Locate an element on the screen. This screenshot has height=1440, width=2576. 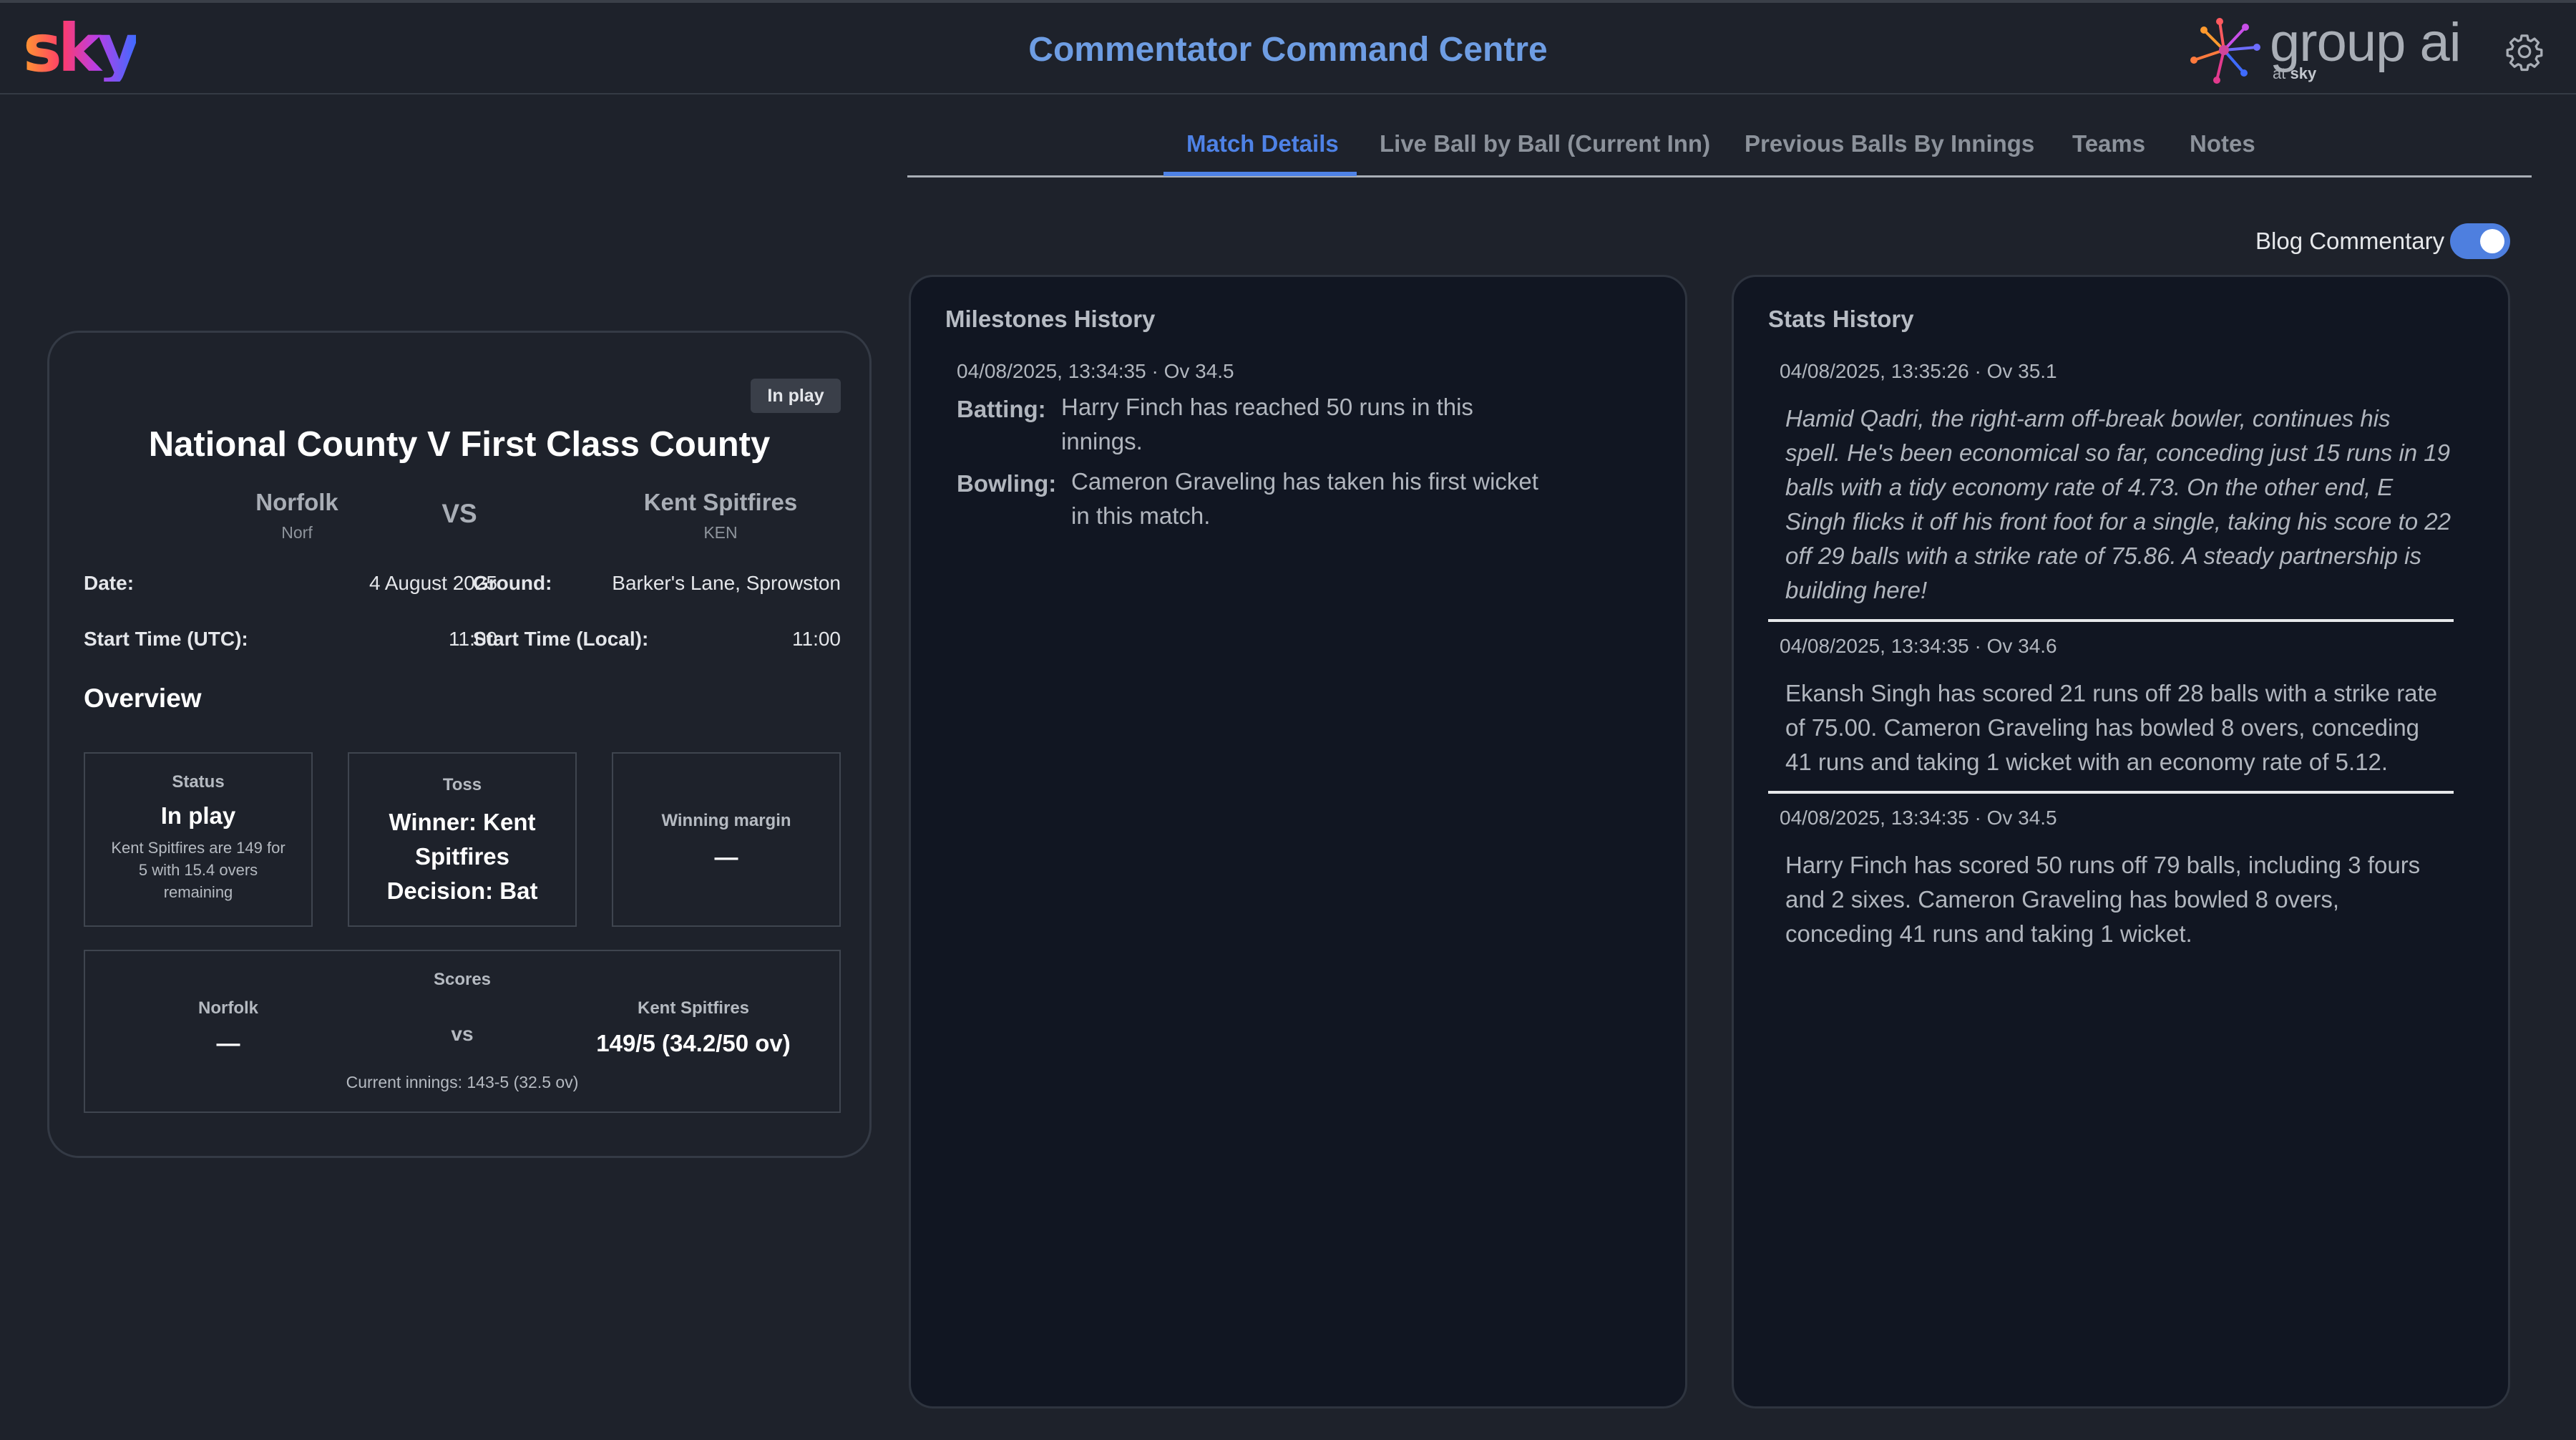
date-value: 4 August 2025 is located at coordinates (433, 583).